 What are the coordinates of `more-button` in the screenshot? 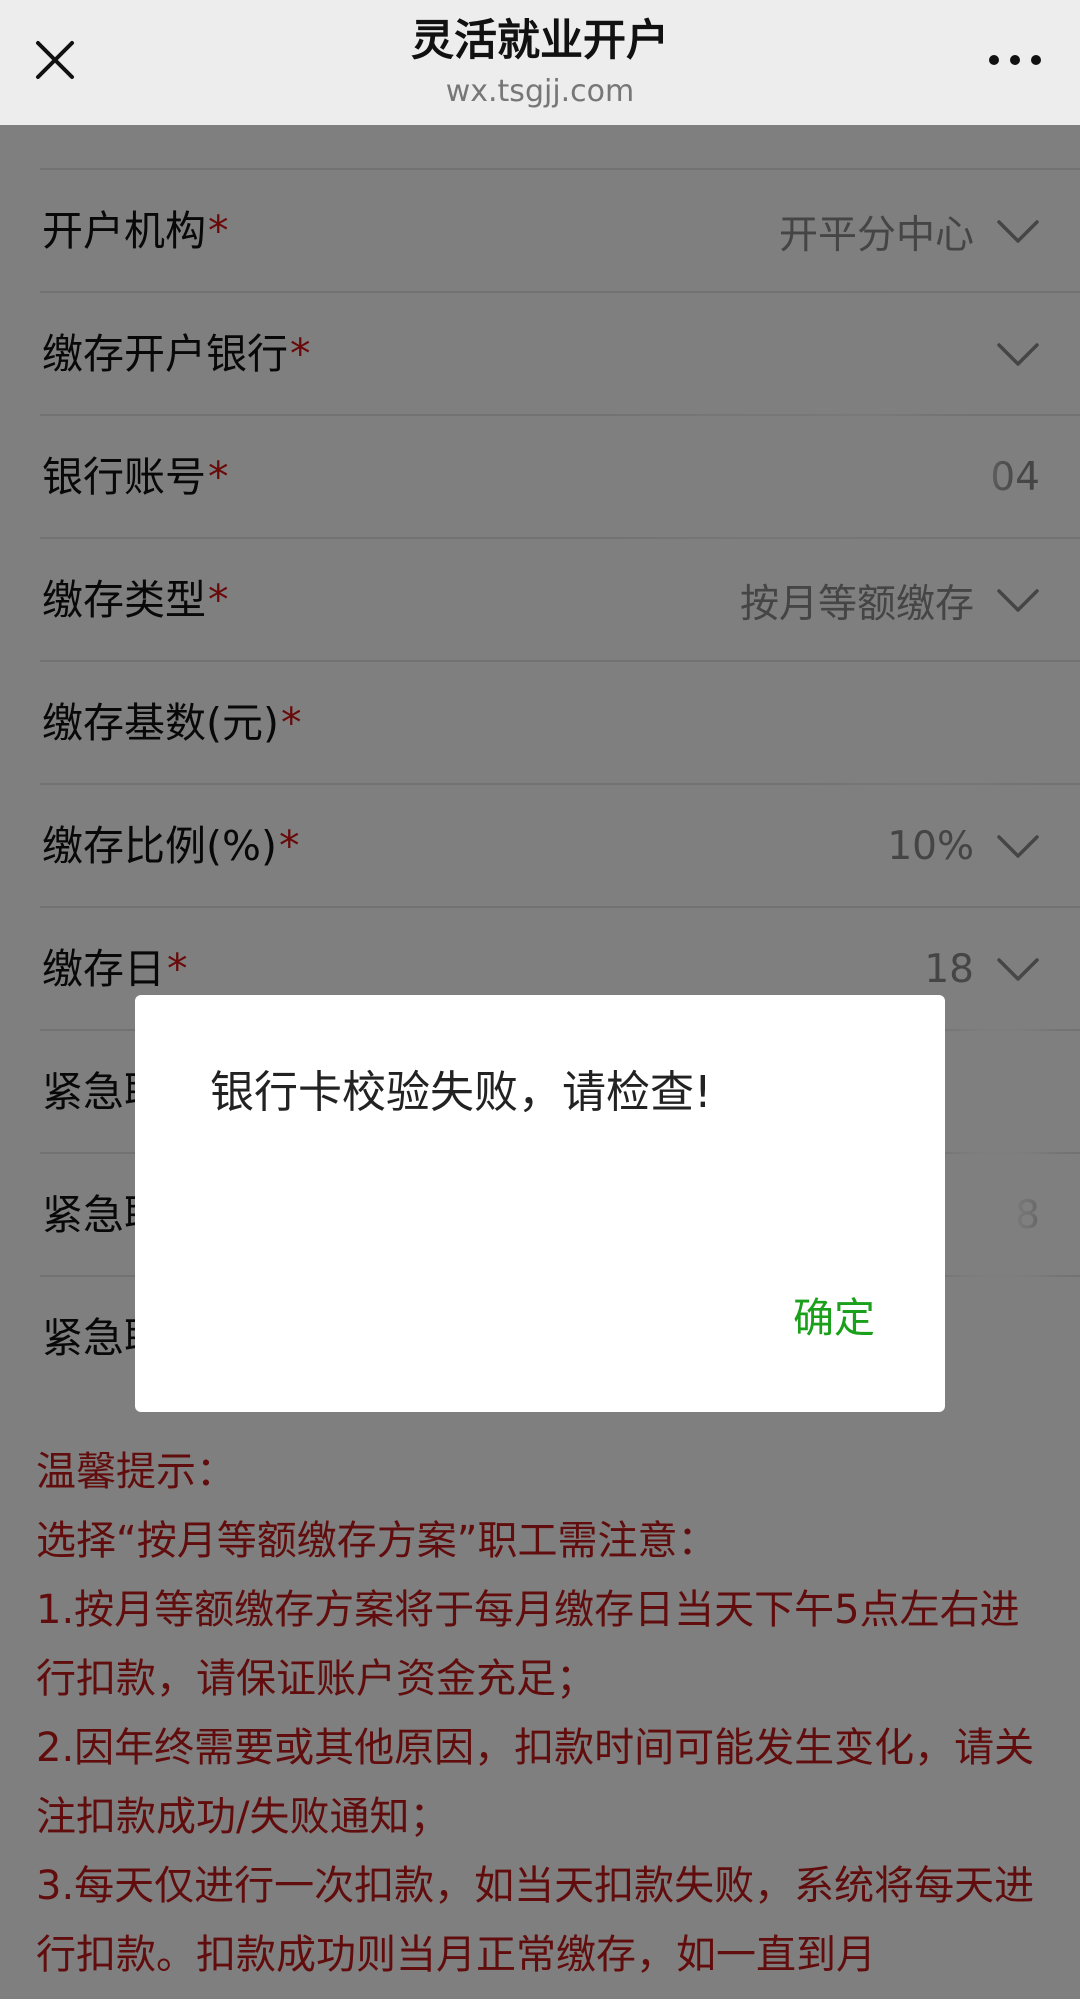 It's located at (1015, 60).